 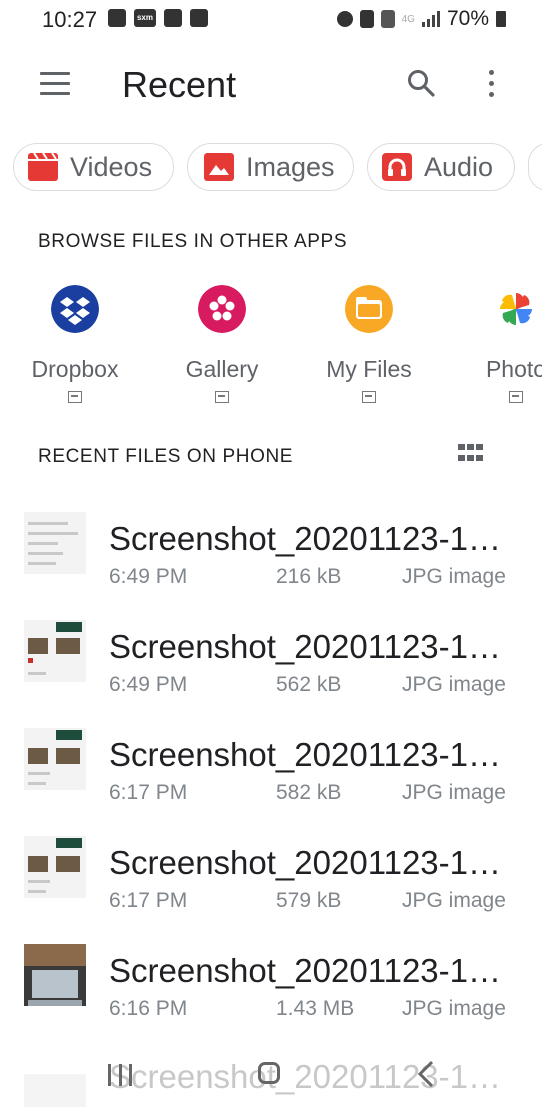 What do you see at coordinates (75, 344) in the screenshot?
I see `app-dropbox: Dropbox` at bounding box center [75, 344].